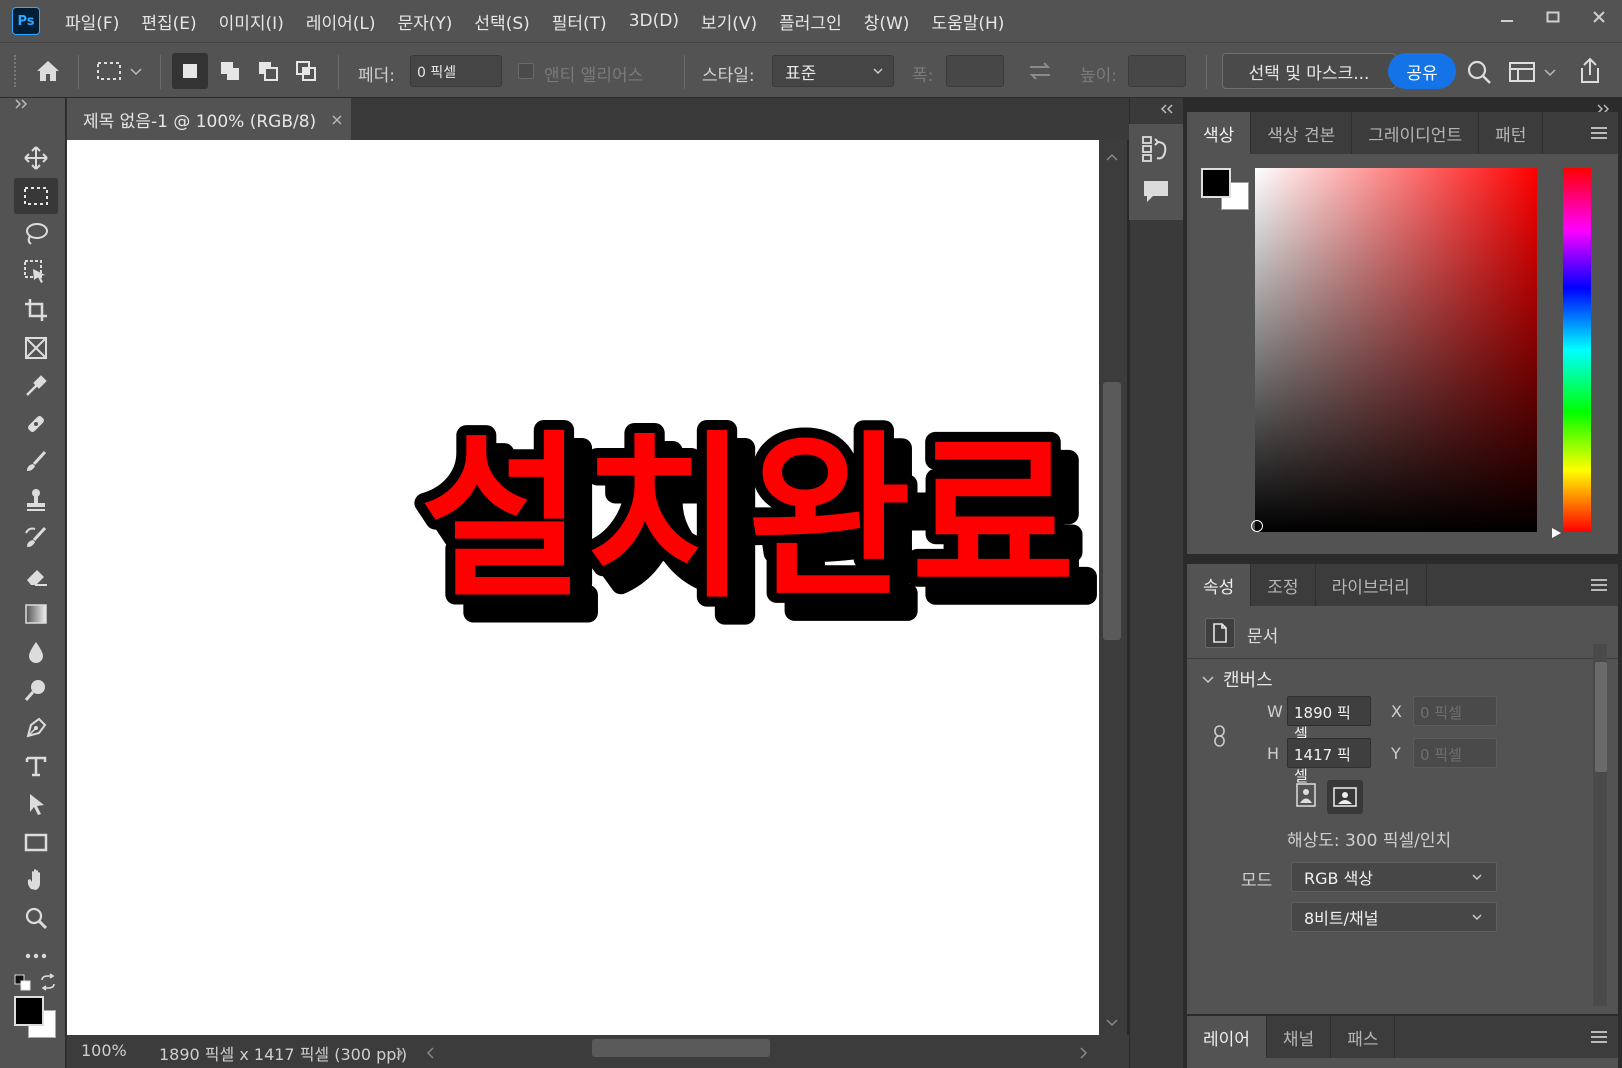  What do you see at coordinates (1455, 711) in the screenshot?
I see `canvas-x-field: 0 픽셀` at bounding box center [1455, 711].